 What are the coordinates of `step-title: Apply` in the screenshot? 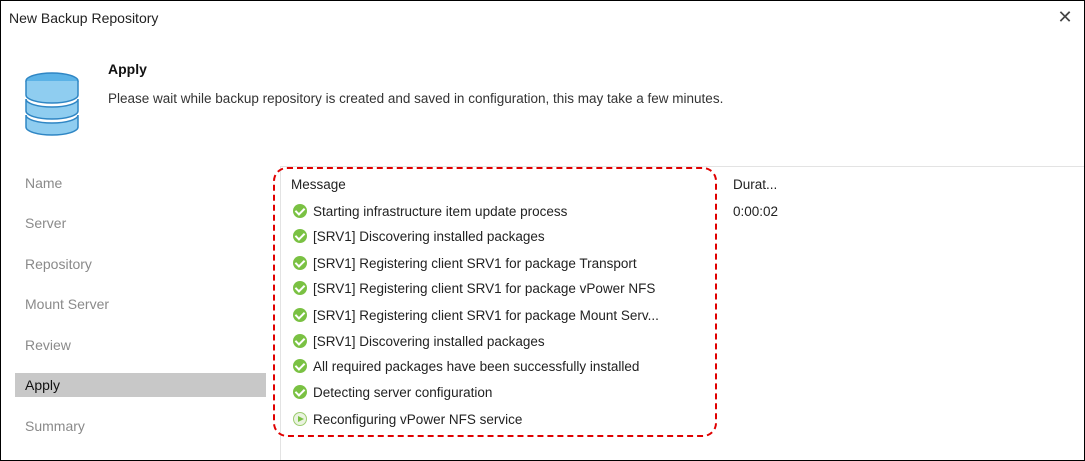 It's located at (127, 69).